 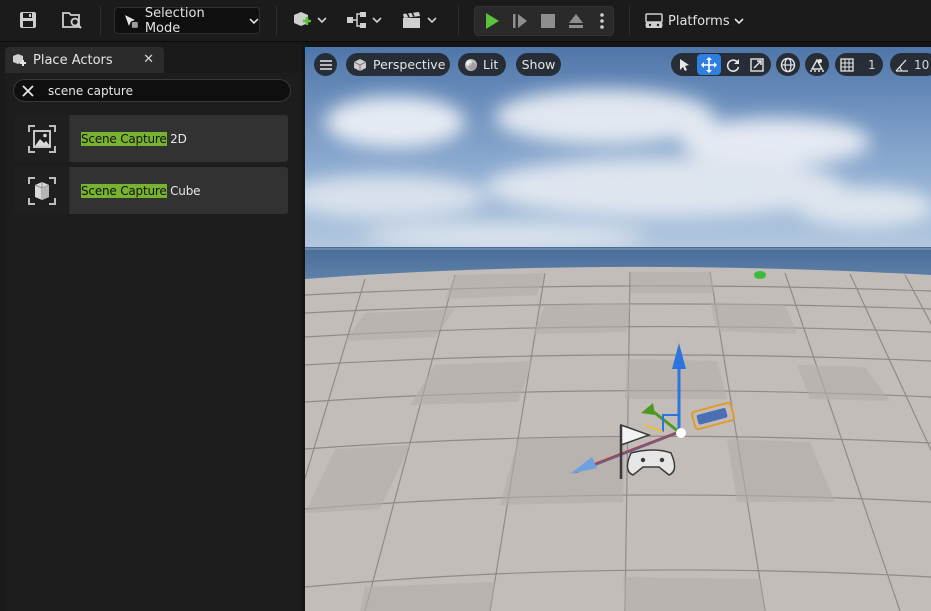 I want to click on panel-title: Place Actors, so click(x=73, y=60).